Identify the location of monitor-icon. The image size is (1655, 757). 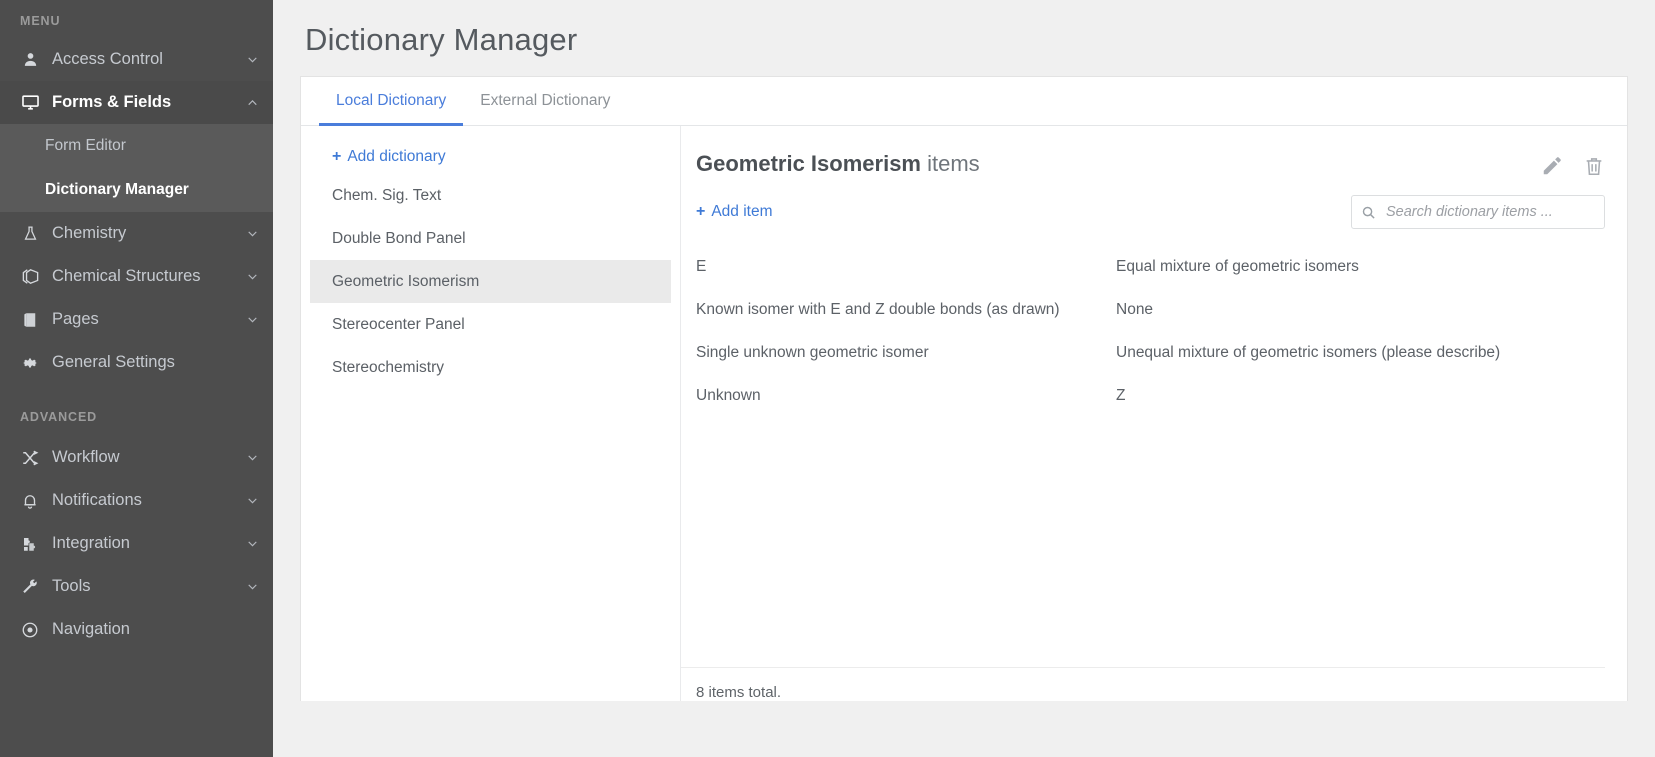
(30, 102).